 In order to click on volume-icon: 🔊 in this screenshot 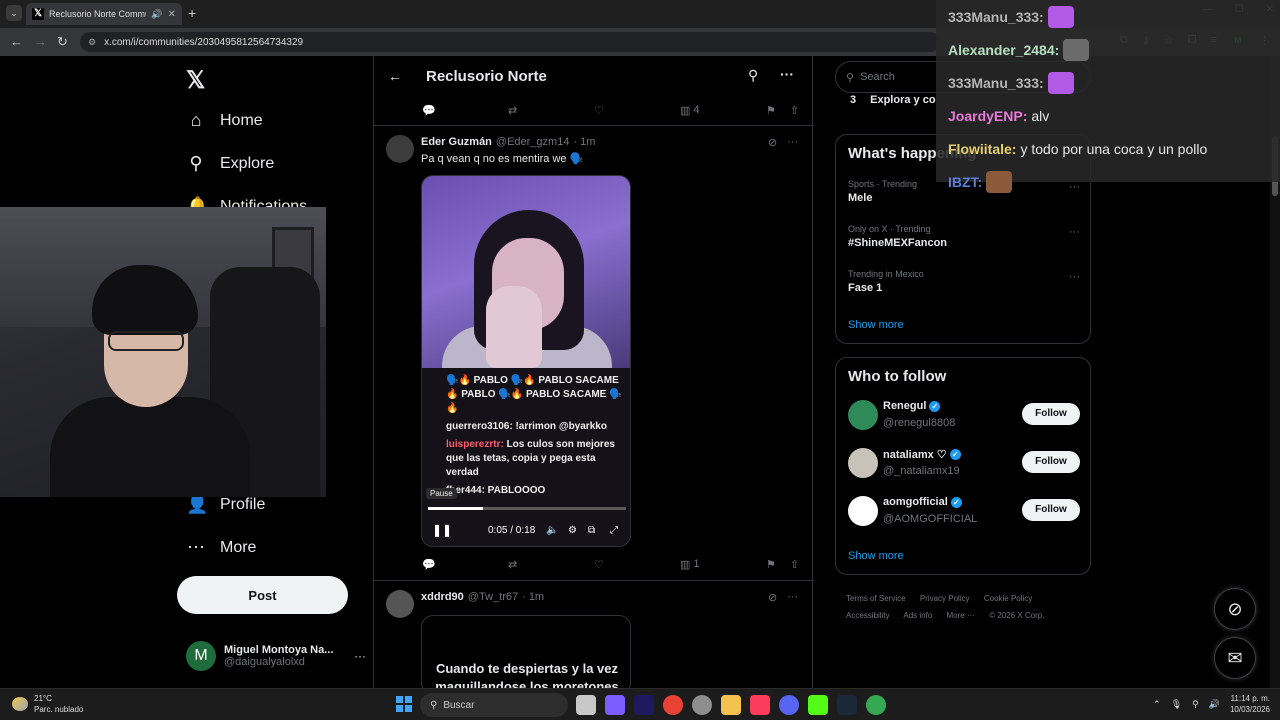, I will do `click(1214, 704)`.